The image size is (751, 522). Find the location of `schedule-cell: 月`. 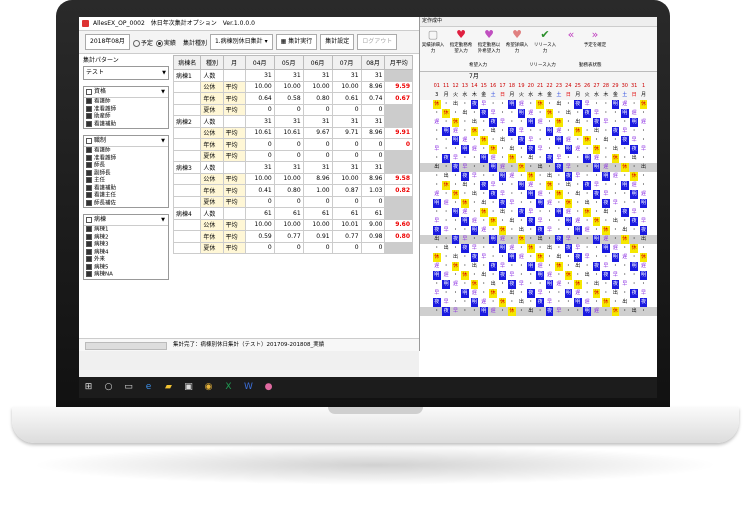

schedule-cell: 月 is located at coordinates (446, 95).